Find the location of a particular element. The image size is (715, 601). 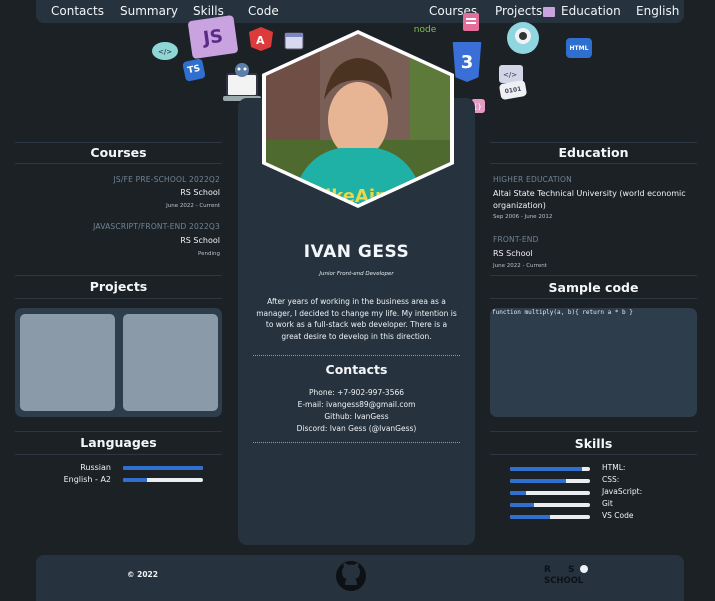

education-title: Education is located at coordinates (593, 152).